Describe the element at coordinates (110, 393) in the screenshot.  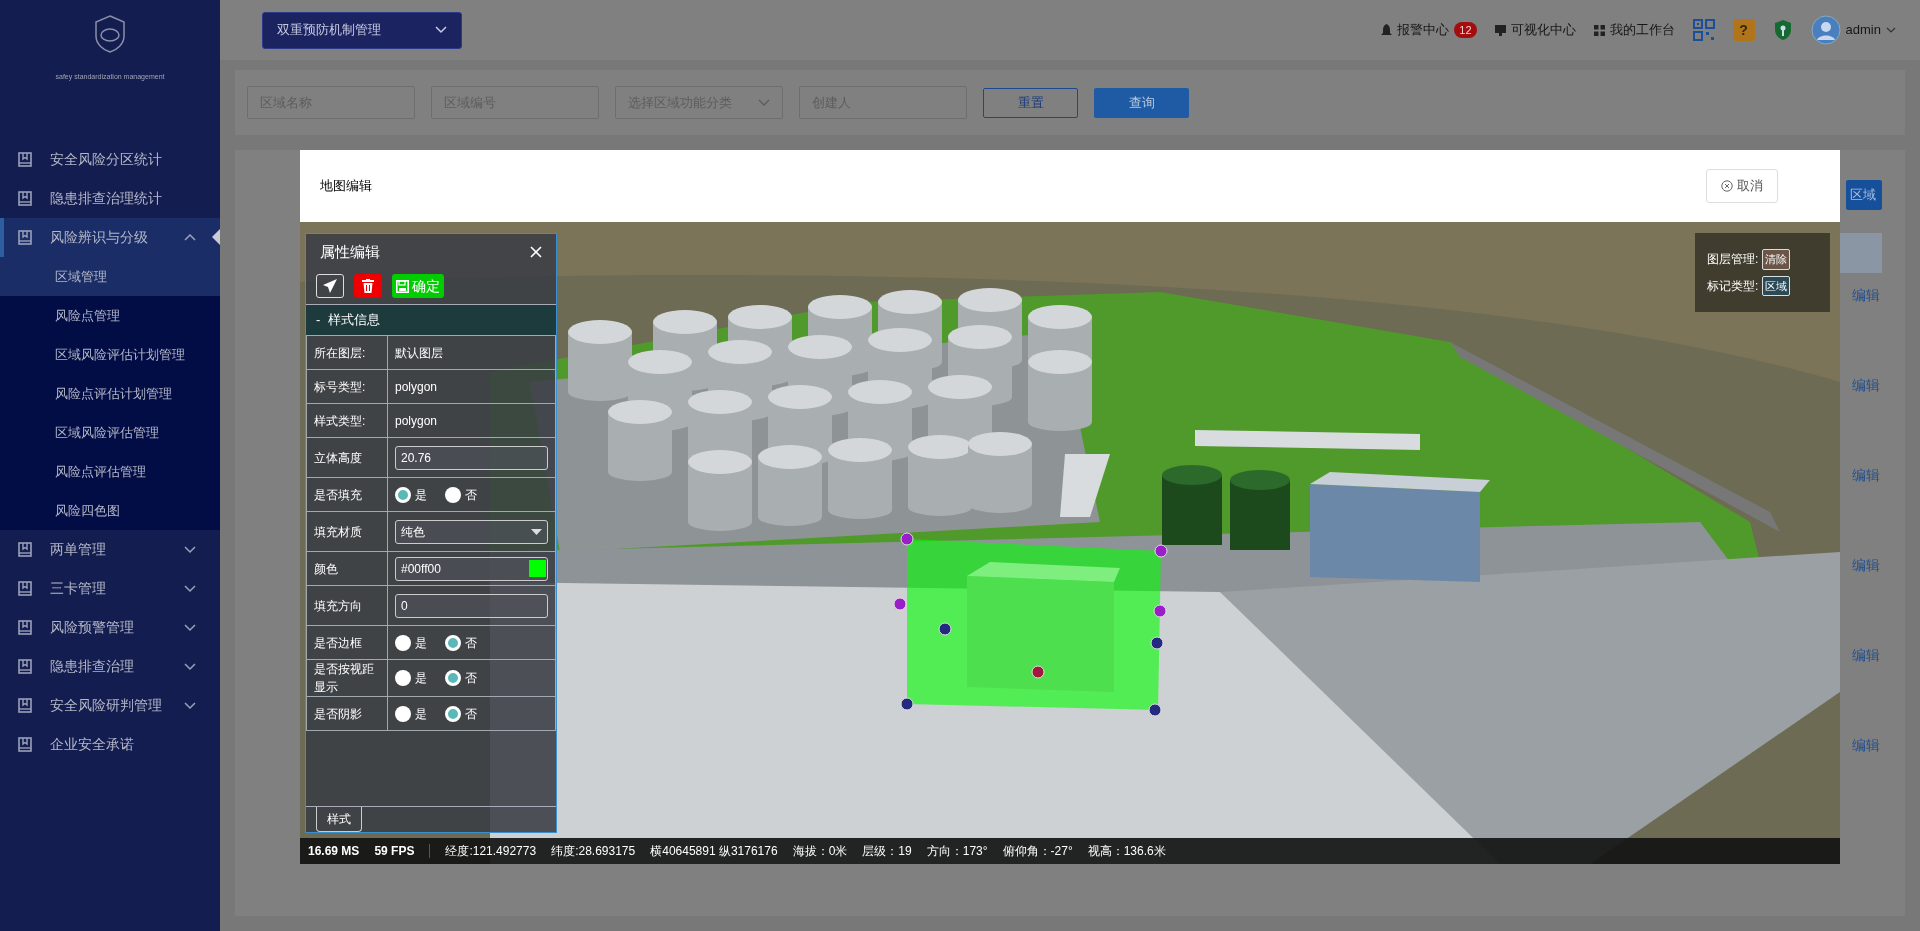
I see `sidebar-subitem: 风险点评估计划管理` at that location.